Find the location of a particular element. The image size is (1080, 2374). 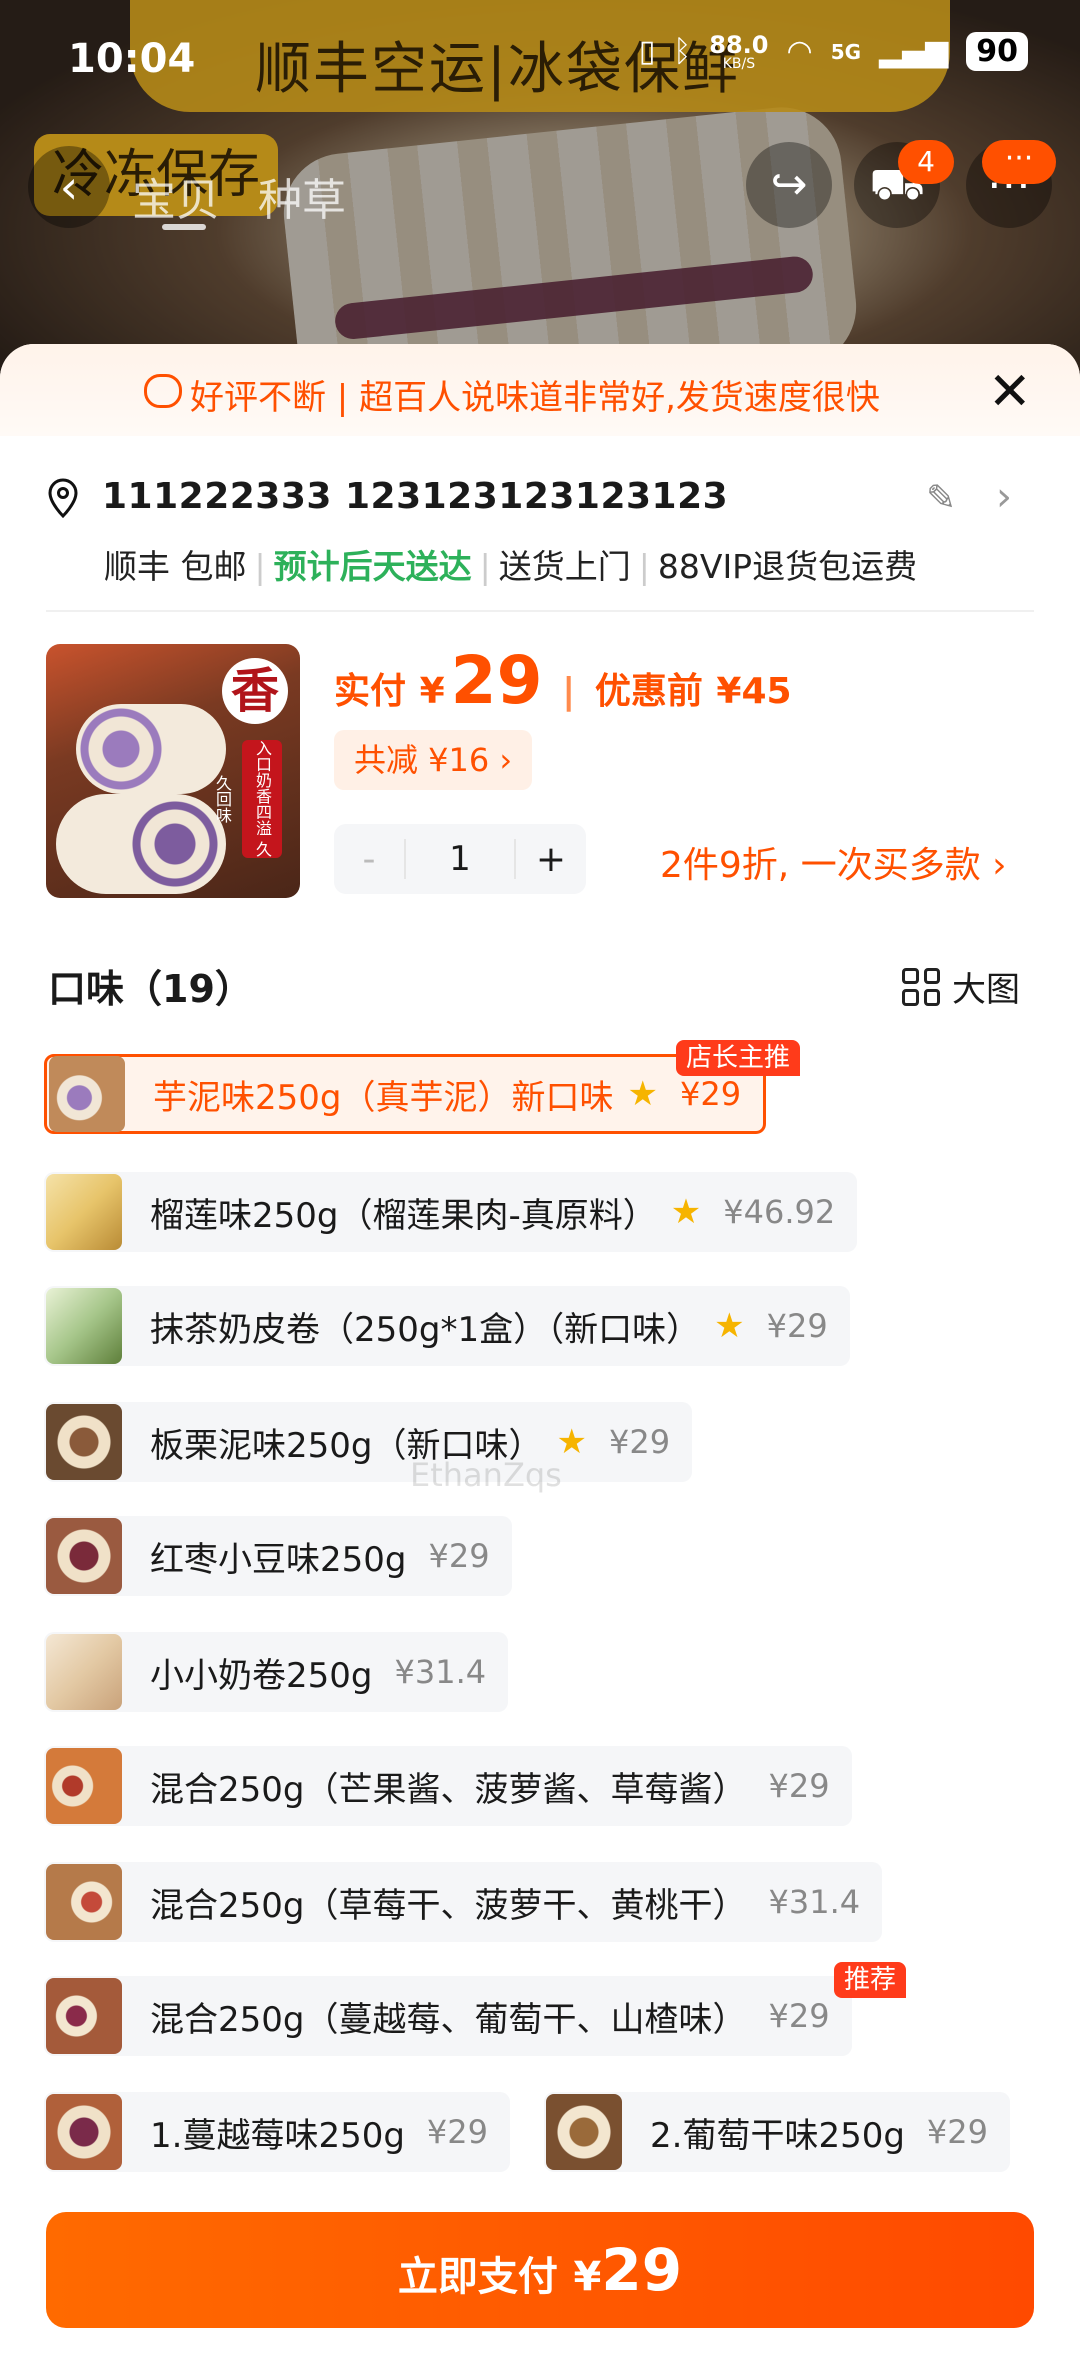

recommend-badge: 推荐 is located at coordinates (870, 1980).